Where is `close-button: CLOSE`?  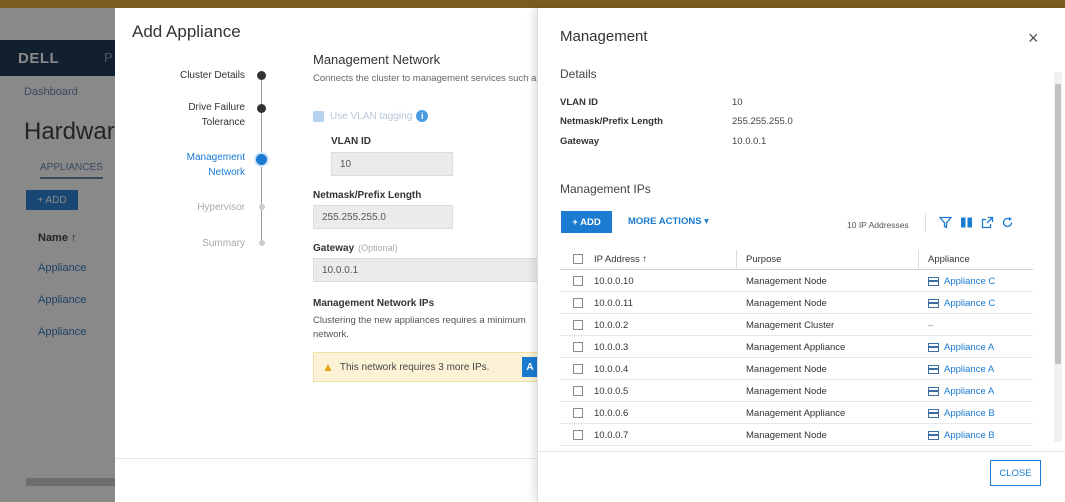 close-button: CLOSE is located at coordinates (1015, 473).